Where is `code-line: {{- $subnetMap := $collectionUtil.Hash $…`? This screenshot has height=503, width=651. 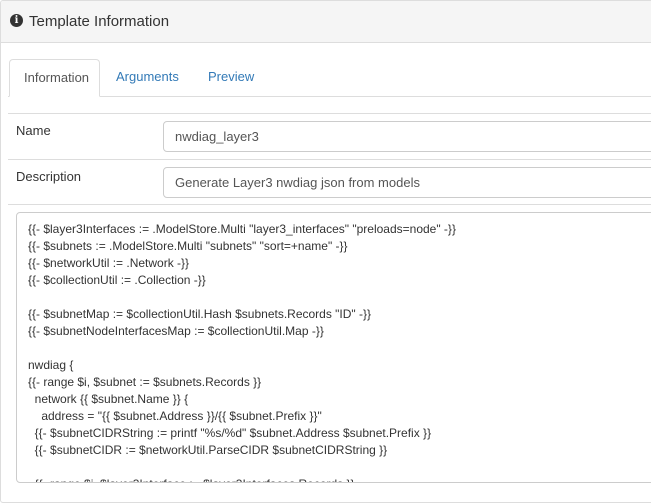
code-line: {{- $subnetMap := $collectionUtil.Hash $… is located at coordinates (200, 314).